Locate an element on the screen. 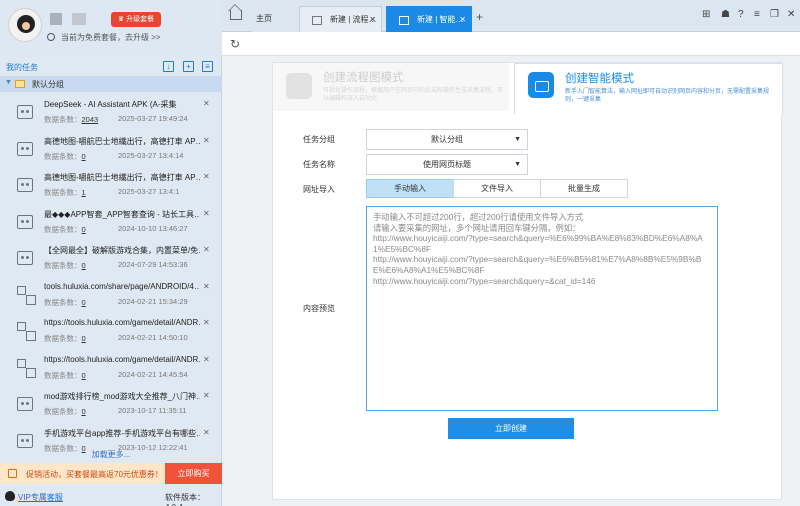  menu-icon: ≡ is located at coordinates (757, 14).